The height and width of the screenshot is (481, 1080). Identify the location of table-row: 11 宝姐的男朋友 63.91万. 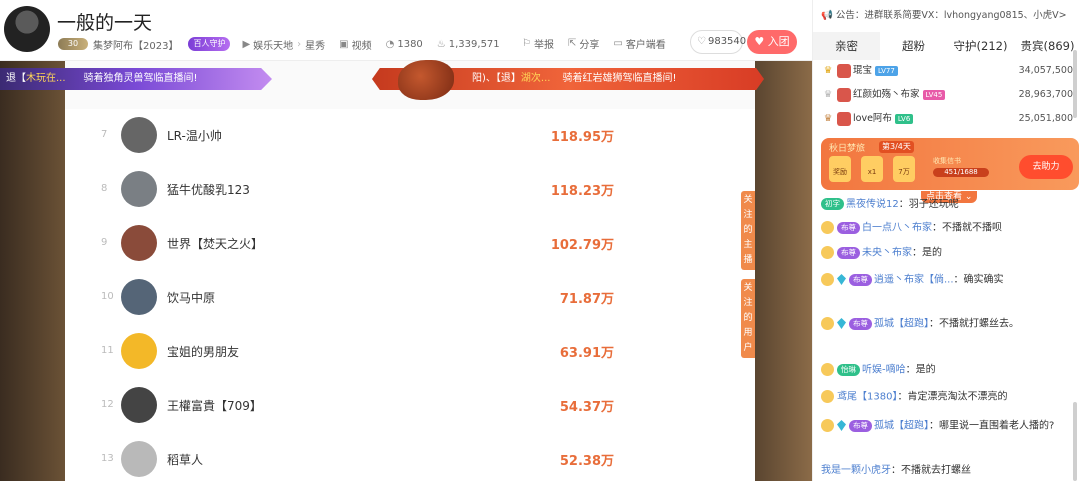
(410, 352).